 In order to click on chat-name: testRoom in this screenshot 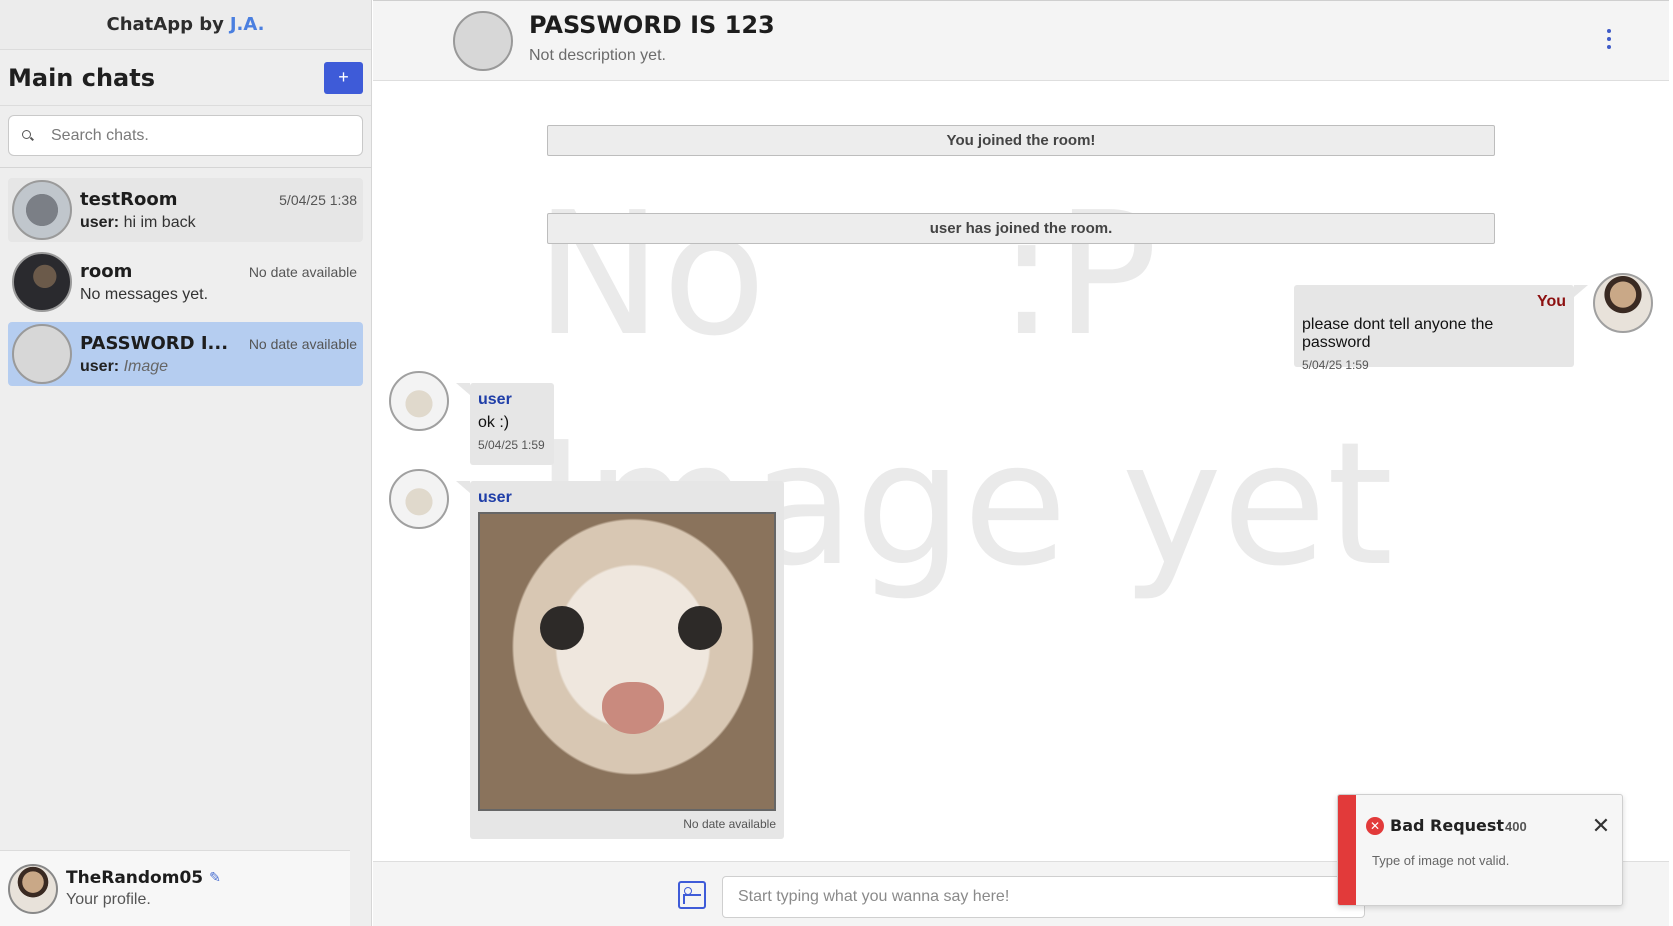, I will do `click(129, 199)`.